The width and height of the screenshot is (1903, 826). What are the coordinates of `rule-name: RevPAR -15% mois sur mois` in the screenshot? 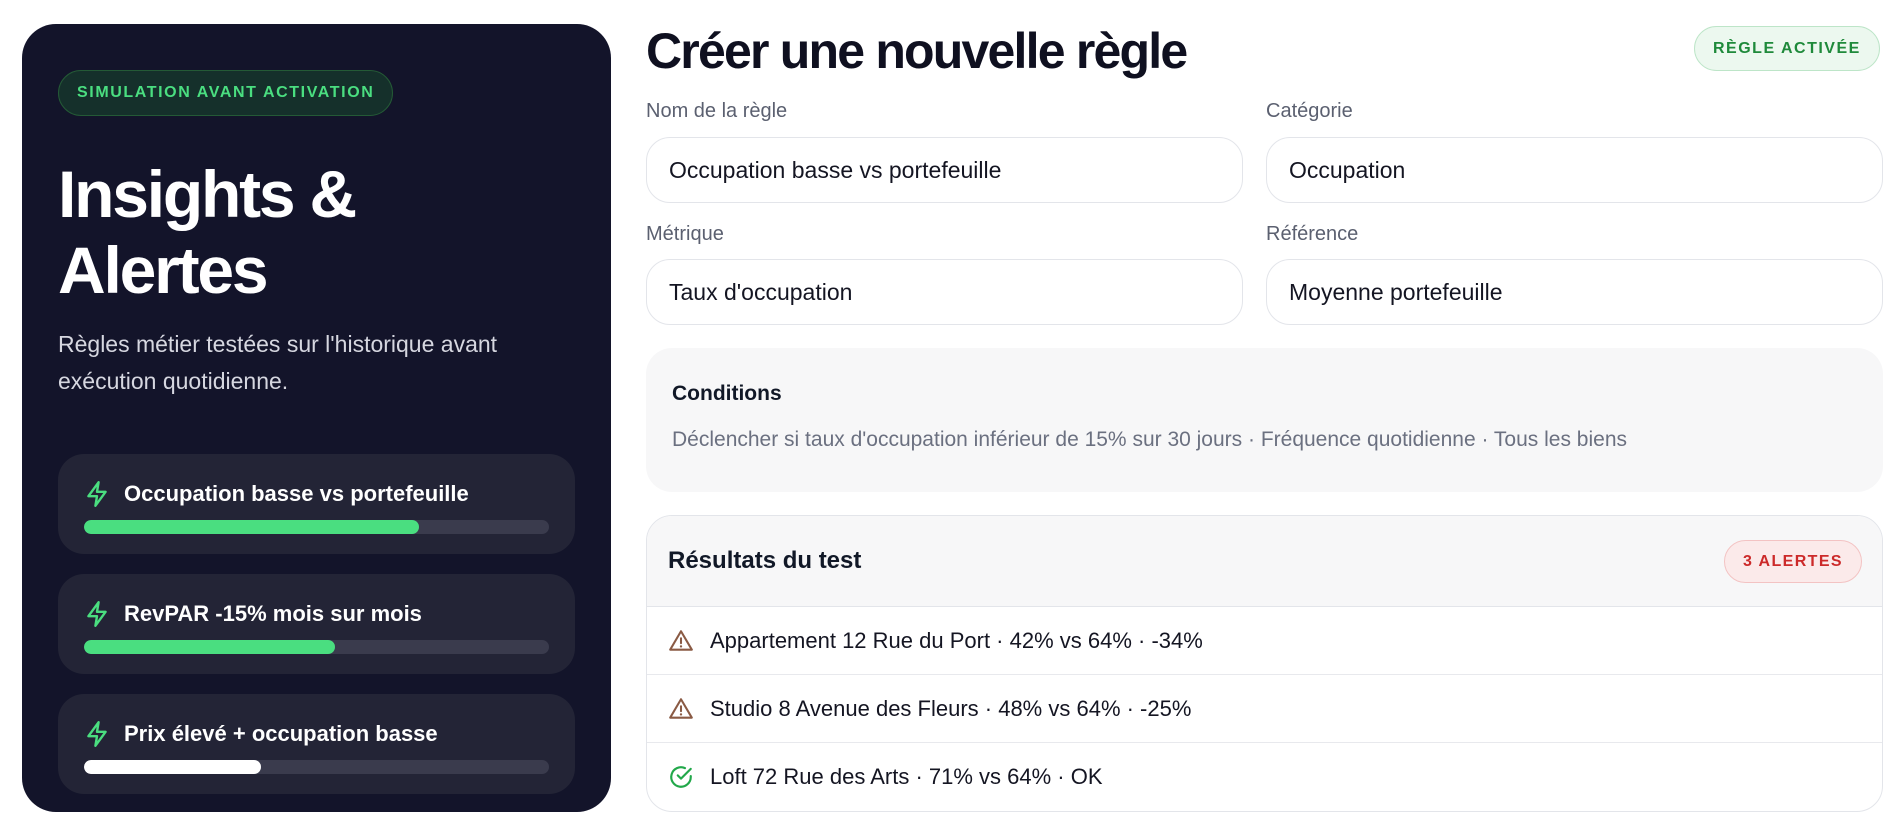 It's located at (273, 613).